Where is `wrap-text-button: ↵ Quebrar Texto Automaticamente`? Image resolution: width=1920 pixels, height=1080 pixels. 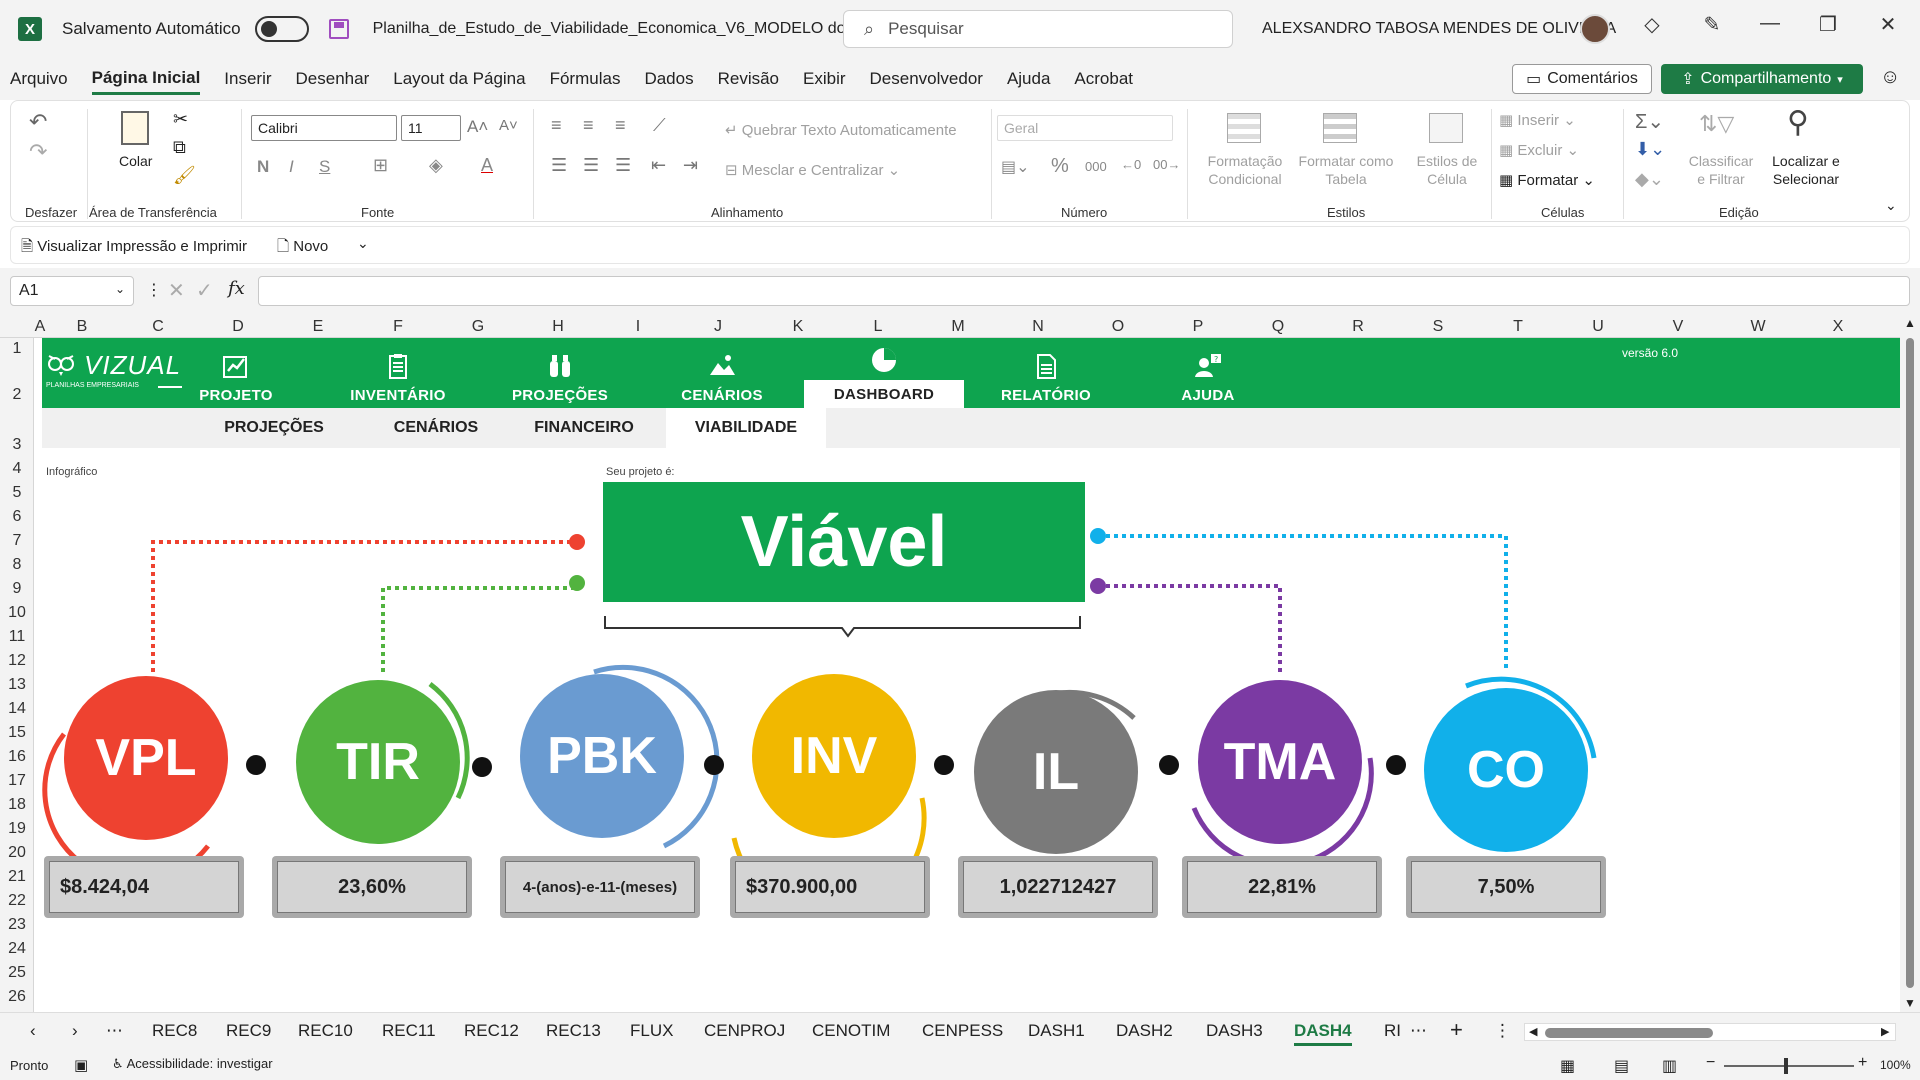 wrap-text-button: ↵ Quebrar Texto Automaticamente is located at coordinates (841, 130).